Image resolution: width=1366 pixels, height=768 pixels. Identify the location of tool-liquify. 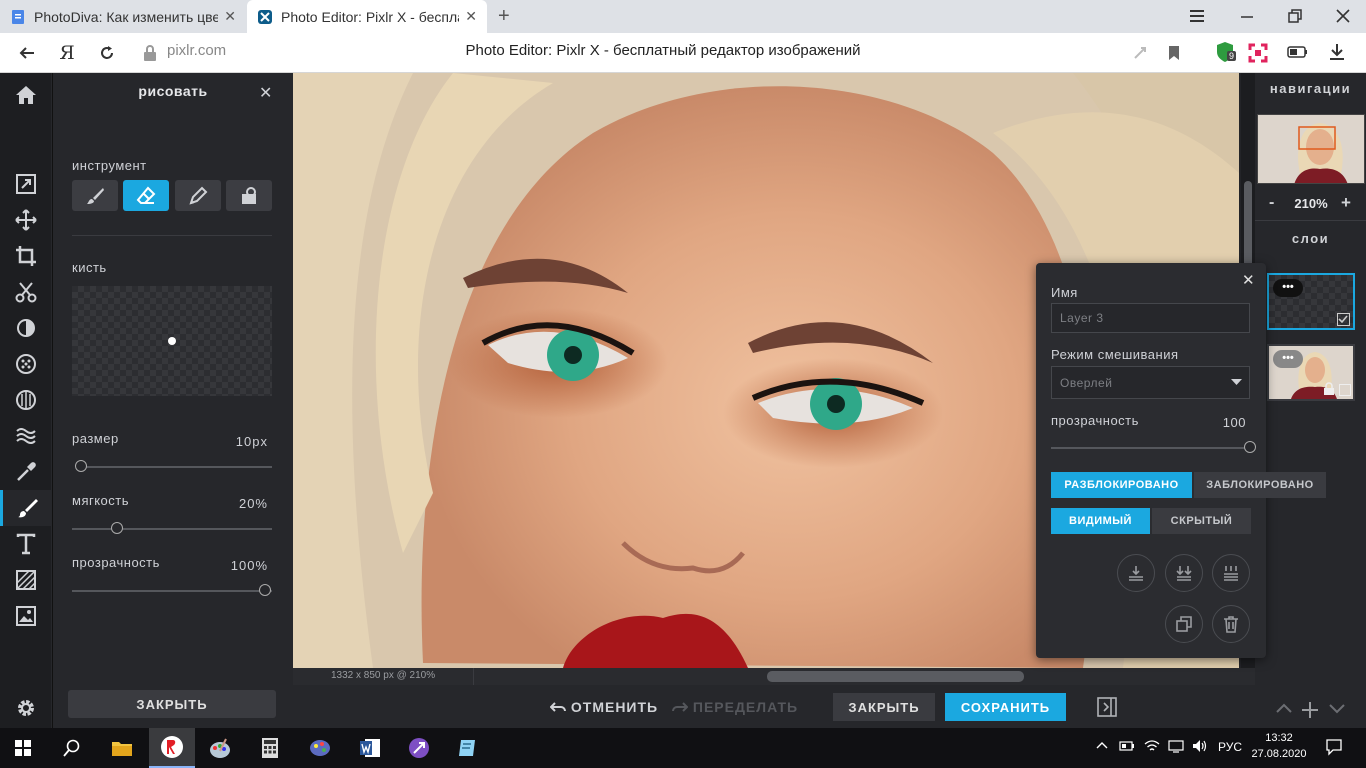
(25, 436).